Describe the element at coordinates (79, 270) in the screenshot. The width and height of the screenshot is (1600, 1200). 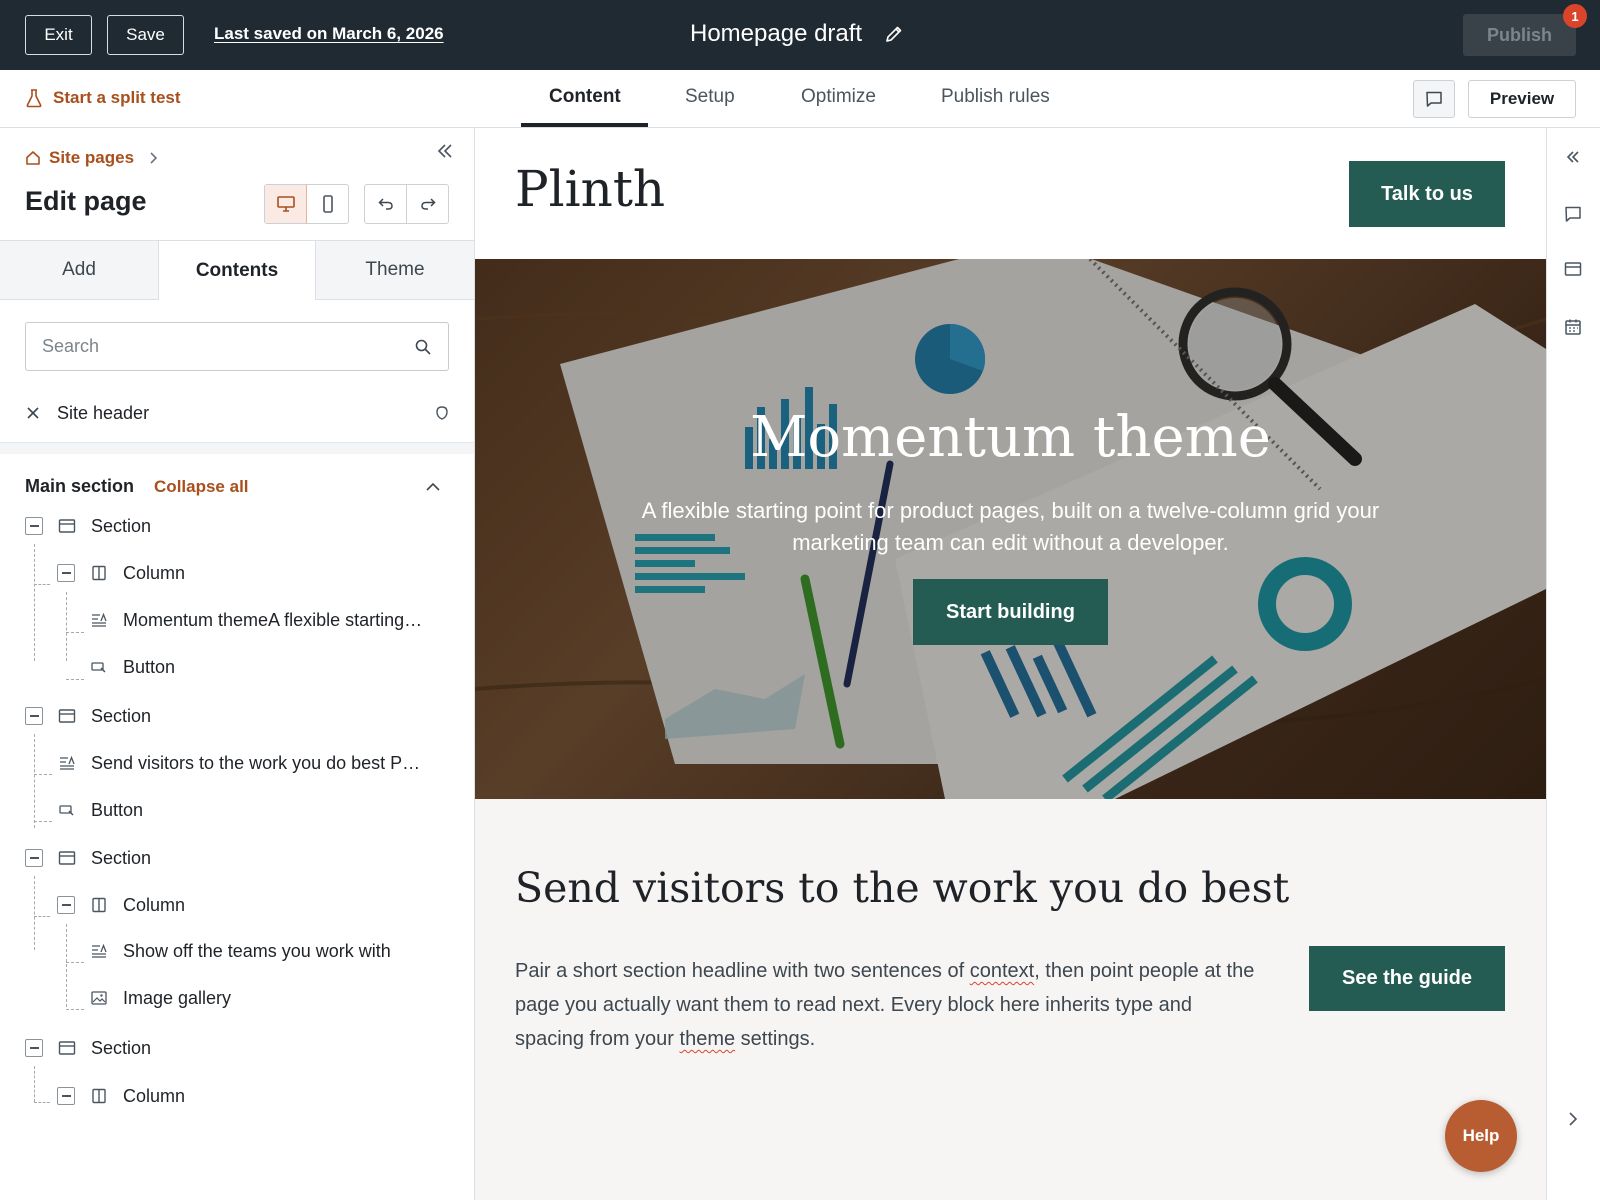
I see `tab-add: Add` at that location.